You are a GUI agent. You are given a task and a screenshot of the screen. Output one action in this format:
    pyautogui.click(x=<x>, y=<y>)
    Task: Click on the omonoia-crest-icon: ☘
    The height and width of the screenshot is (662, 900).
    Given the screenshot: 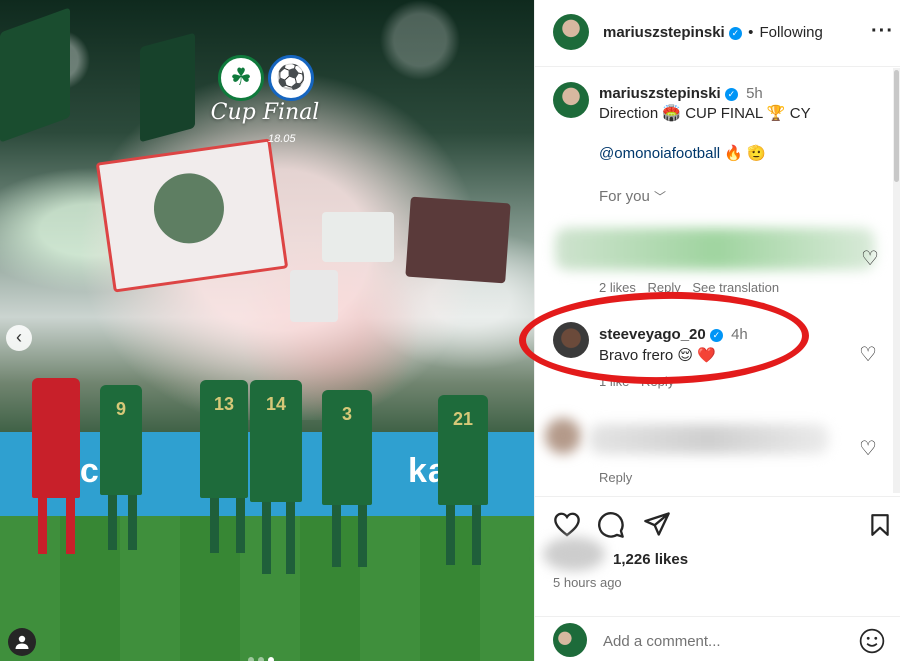 What is the action you would take?
    pyautogui.click(x=241, y=78)
    